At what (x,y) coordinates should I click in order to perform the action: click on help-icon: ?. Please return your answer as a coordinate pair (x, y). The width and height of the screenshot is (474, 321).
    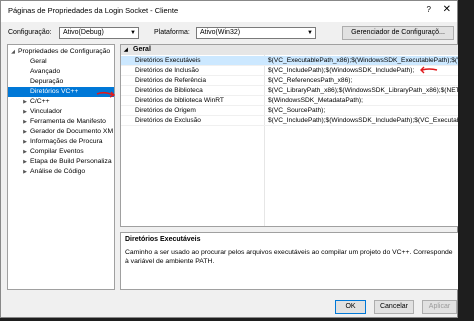
    Looking at the image, I should click on (429, 9).